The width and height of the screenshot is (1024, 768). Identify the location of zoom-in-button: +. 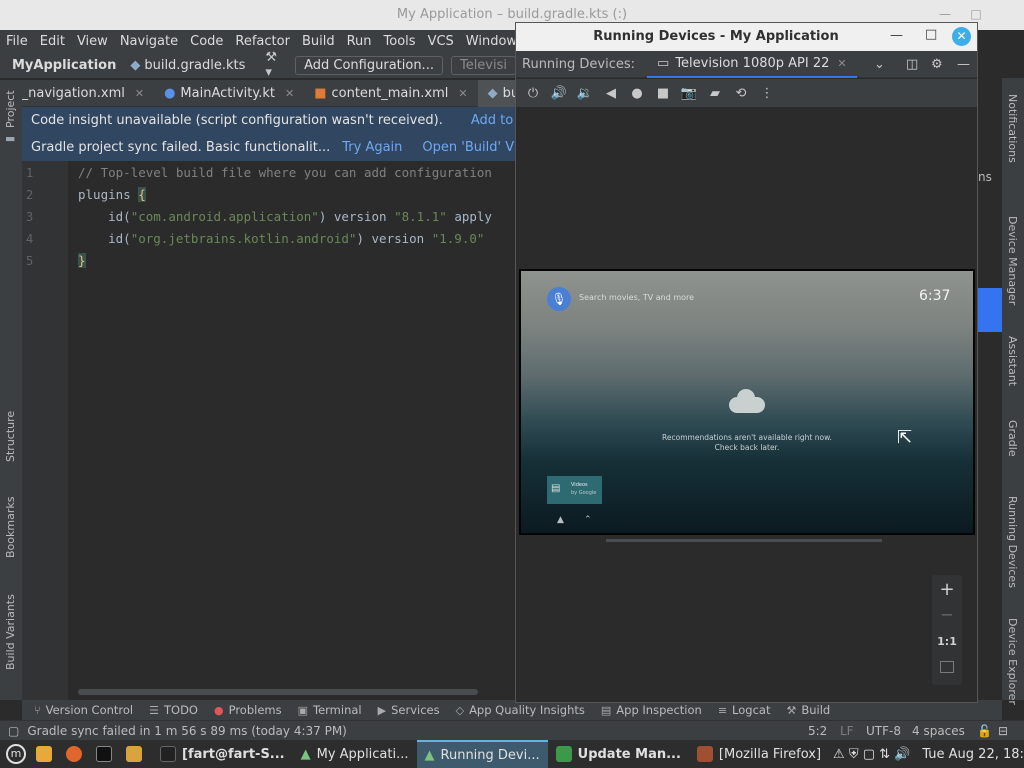
(947, 589).